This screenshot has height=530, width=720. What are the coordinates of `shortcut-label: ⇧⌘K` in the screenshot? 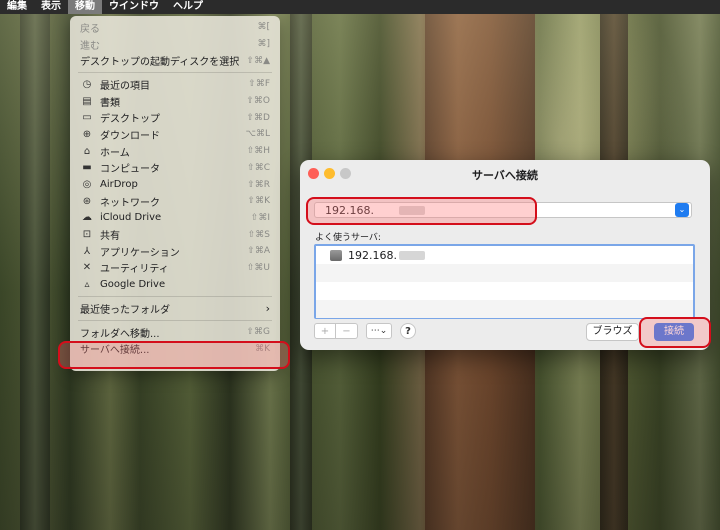 It's located at (258, 201).